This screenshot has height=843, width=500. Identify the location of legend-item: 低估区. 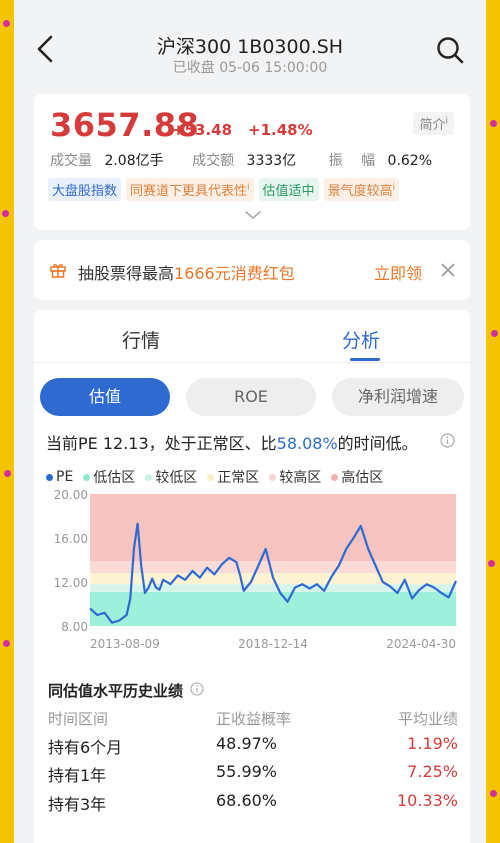
(109, 477).